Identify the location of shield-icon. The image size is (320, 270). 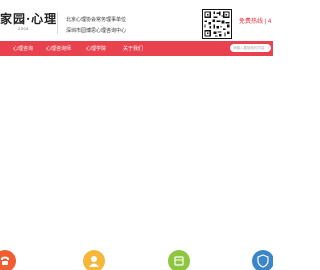
(262, 260).